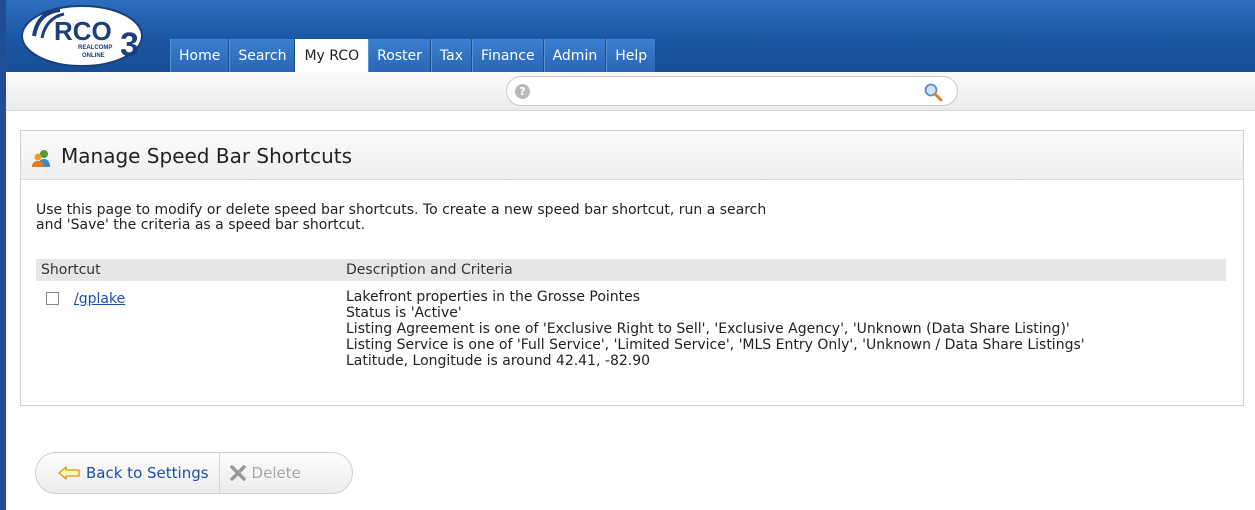  What do you see at coordinates (429, 270) in the screenshot?
I see `column-header-description: Description and Criteria` at bounding box center [429, 270].